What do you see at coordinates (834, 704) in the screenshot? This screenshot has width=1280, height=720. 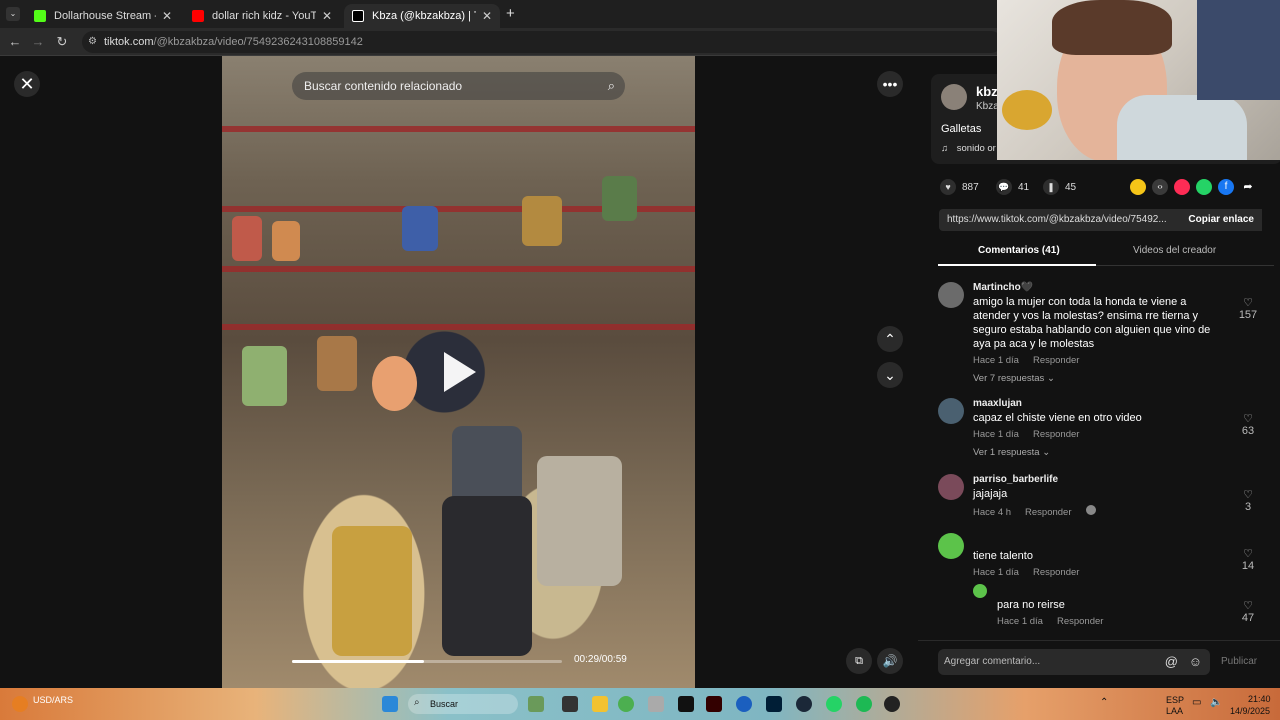 I see `whatsapp-taskbar-icon` at bounding box center [834, 704].